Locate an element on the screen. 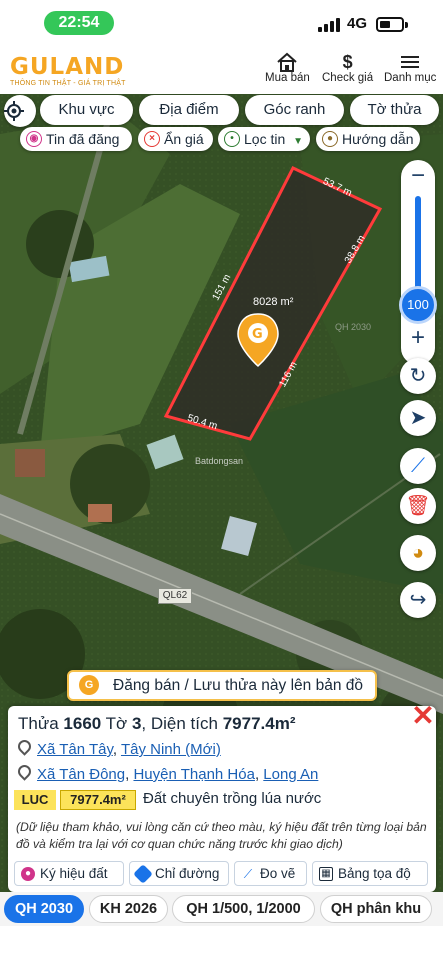  sheet-number: 3 is located at coordinates (136, 723).